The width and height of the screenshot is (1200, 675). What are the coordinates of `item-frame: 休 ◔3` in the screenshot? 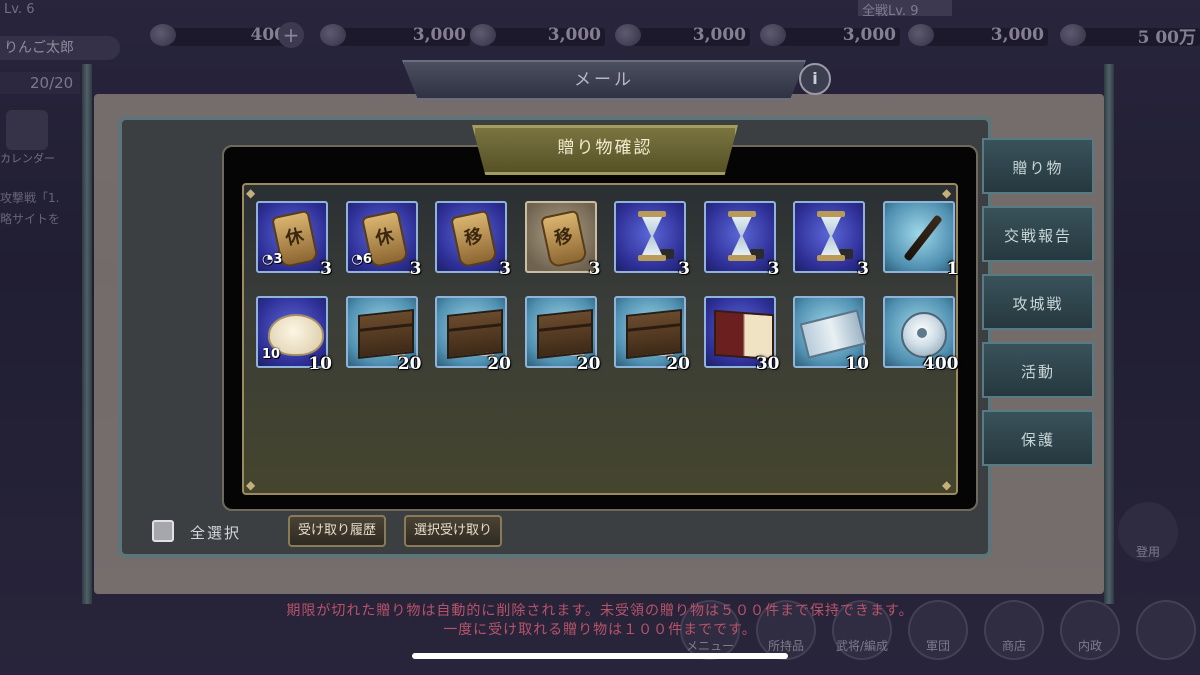 It's located at (292, 237).